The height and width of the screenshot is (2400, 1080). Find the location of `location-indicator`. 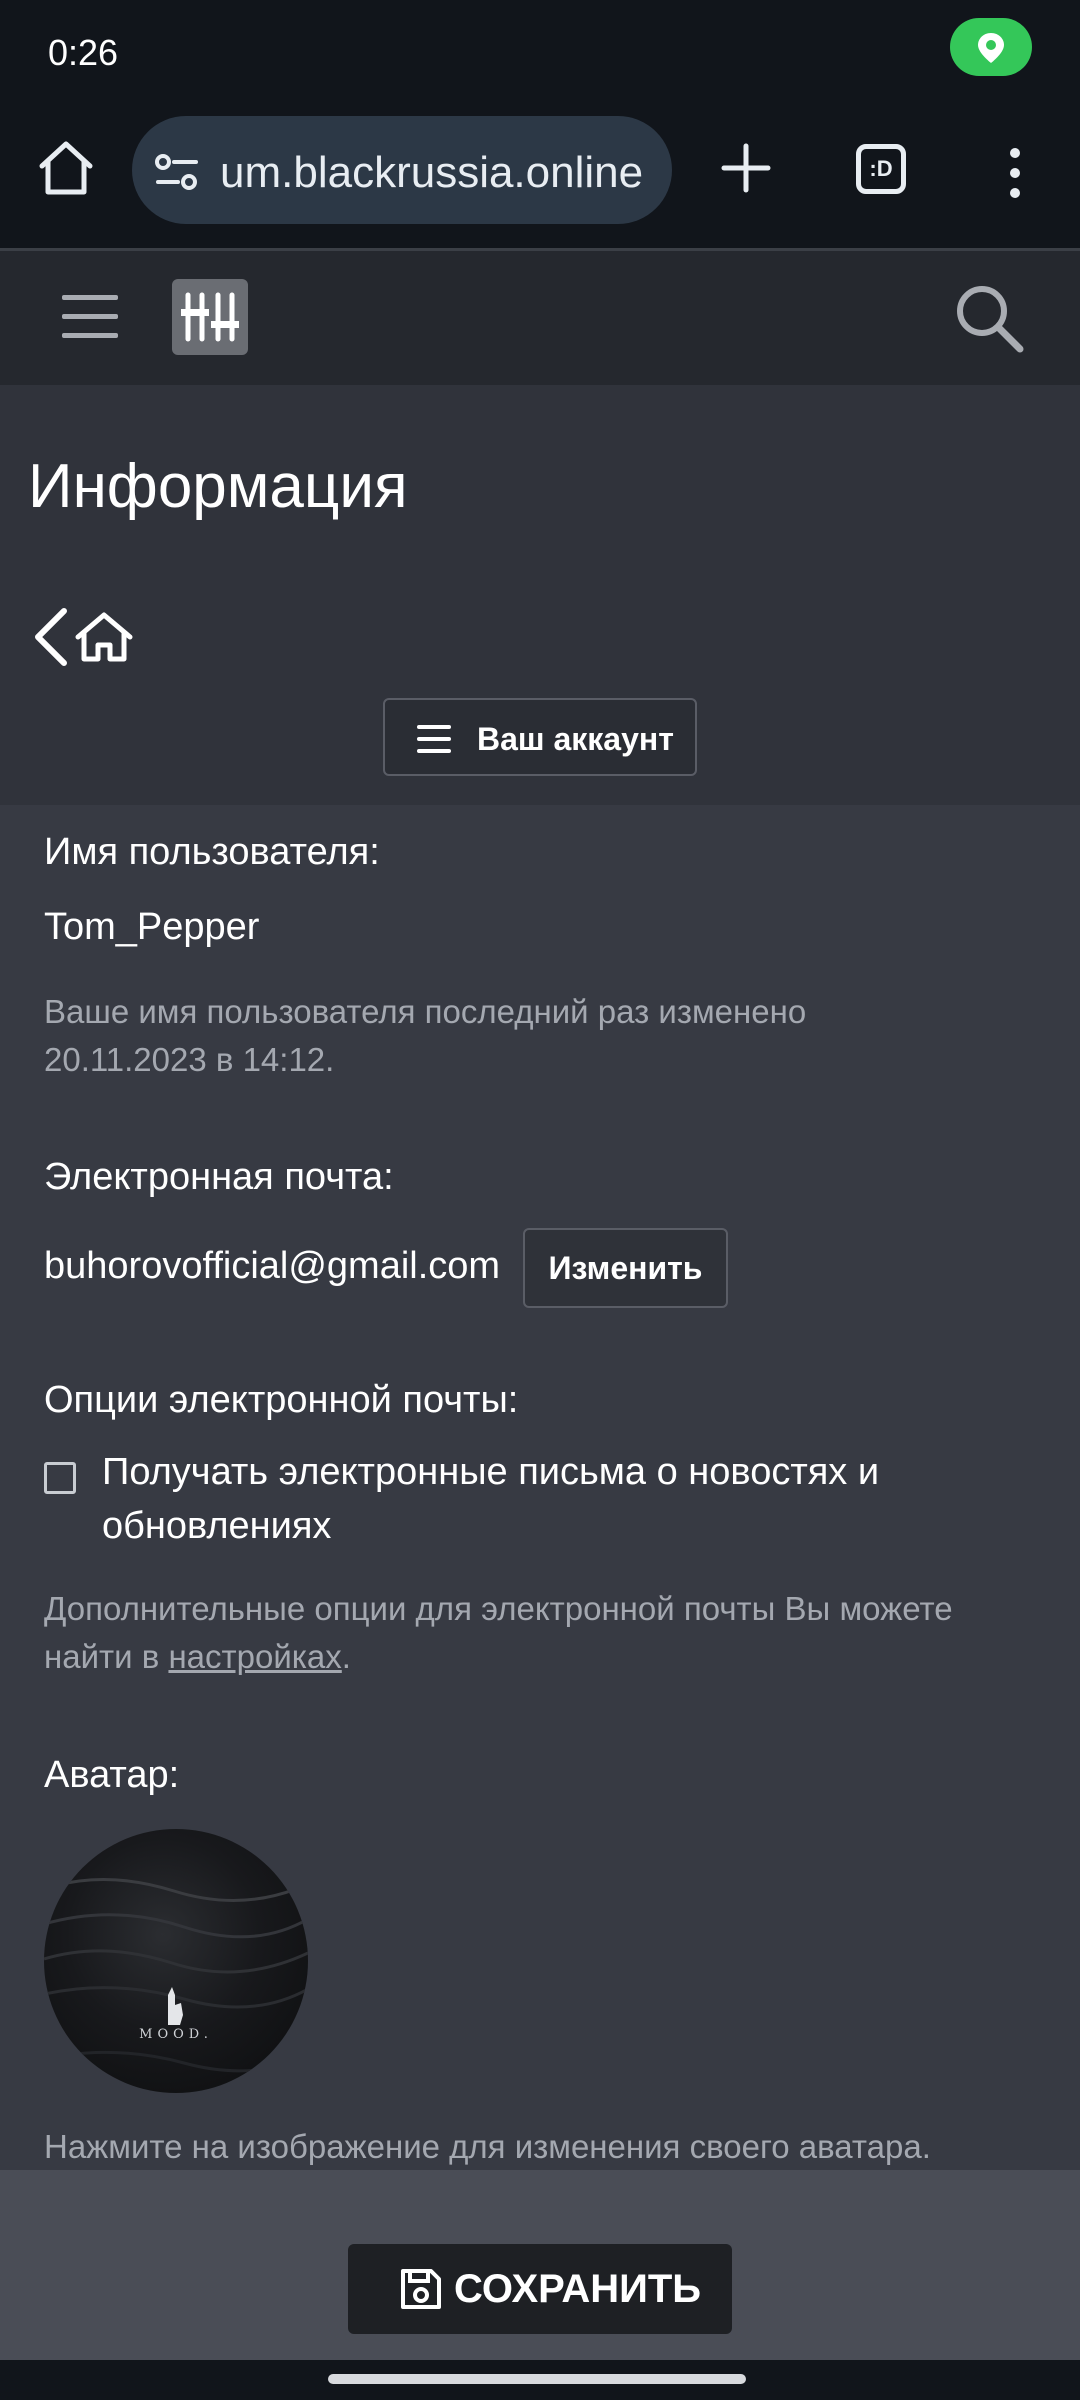

location-indicator is located at coordinates (991, 47).